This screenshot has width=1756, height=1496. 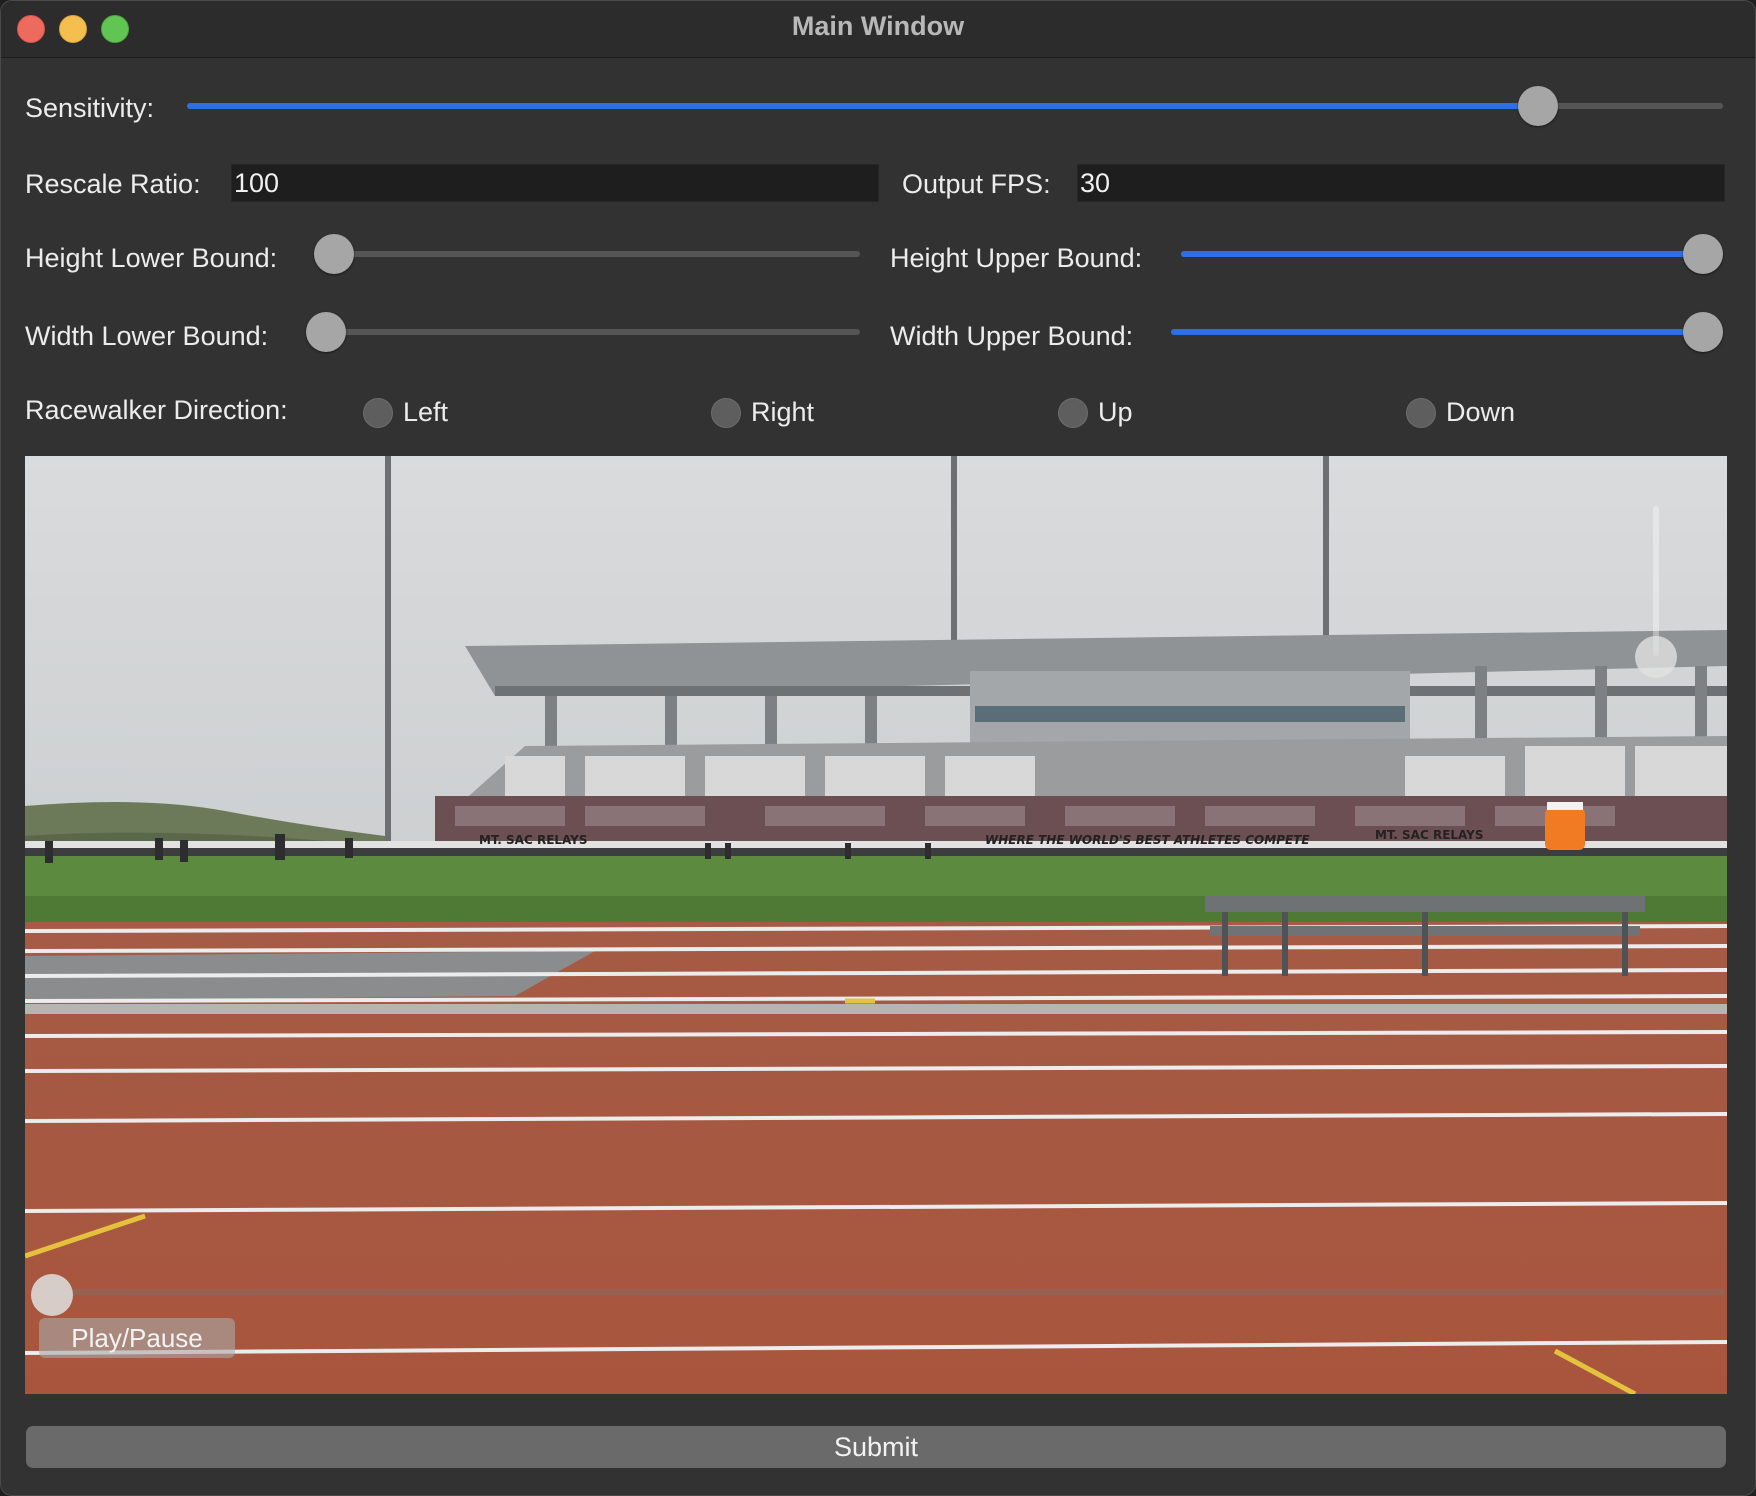 I want to click on submit-button: Submit, so click(x=876, y=1447).